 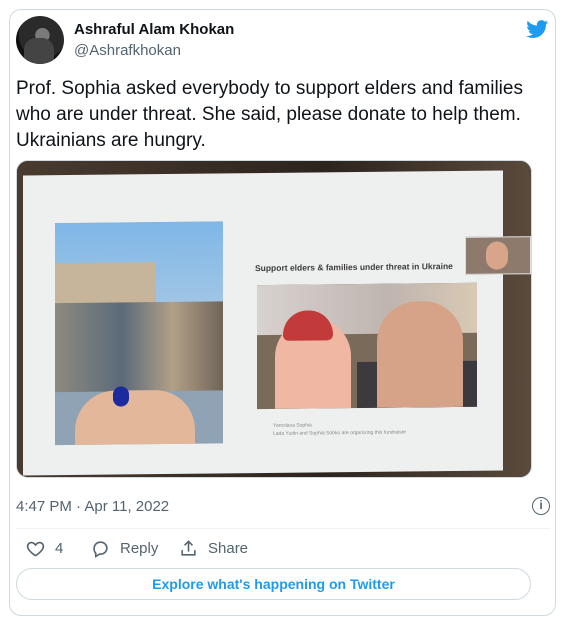 I want to click on info-icon: i, so click(x=541, y=506).